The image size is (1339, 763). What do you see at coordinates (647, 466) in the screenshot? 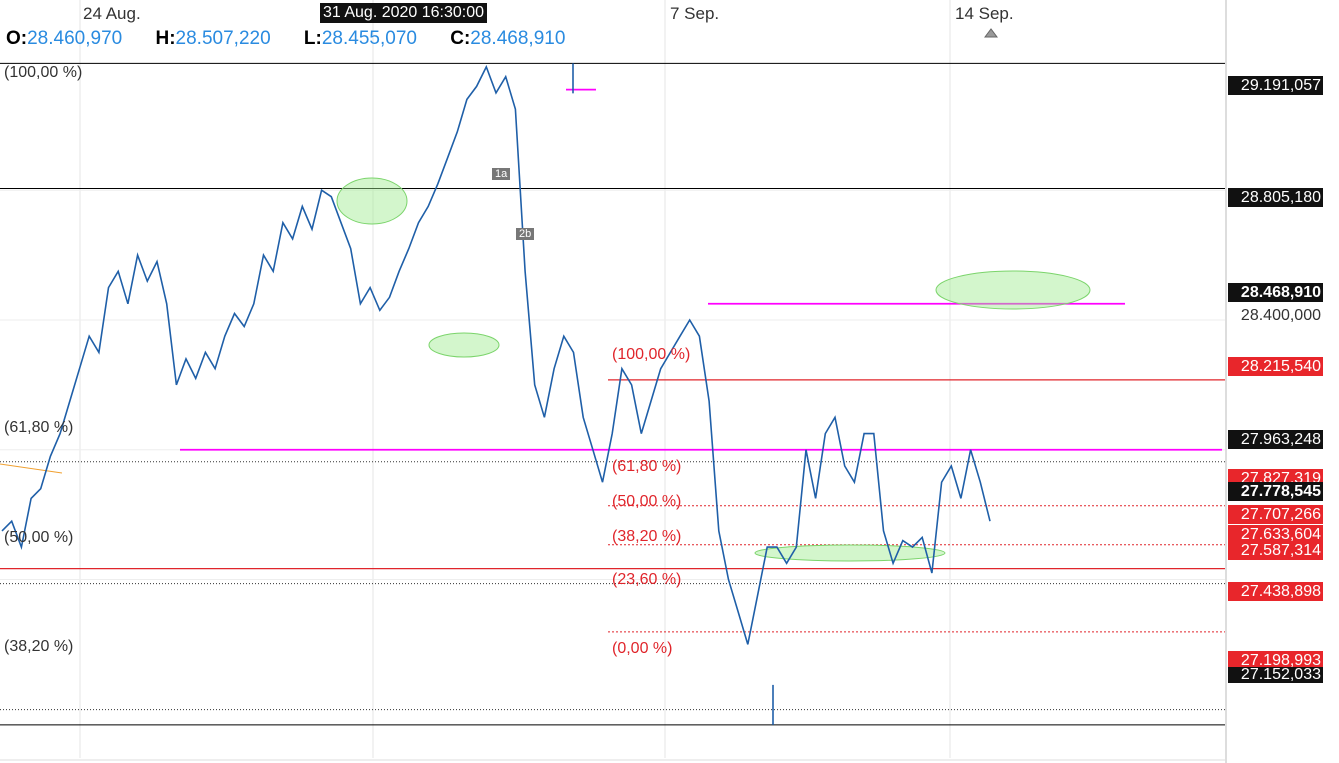
I see `fib-right-61-8: (61,80 %)` at bounding box center [647, 466].